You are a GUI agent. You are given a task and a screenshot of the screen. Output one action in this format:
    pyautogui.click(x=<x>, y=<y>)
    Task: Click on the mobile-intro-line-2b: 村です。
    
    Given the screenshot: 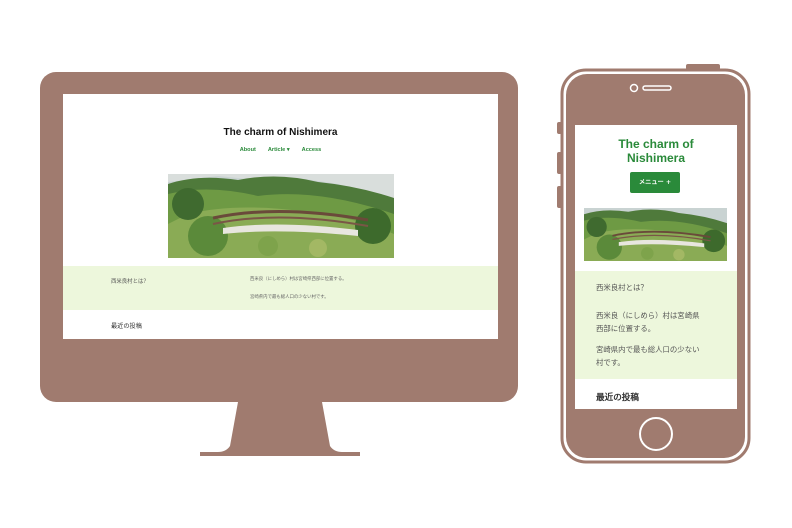 What is the action you would take?
    pyautogui.click(x=610, y=362)
    